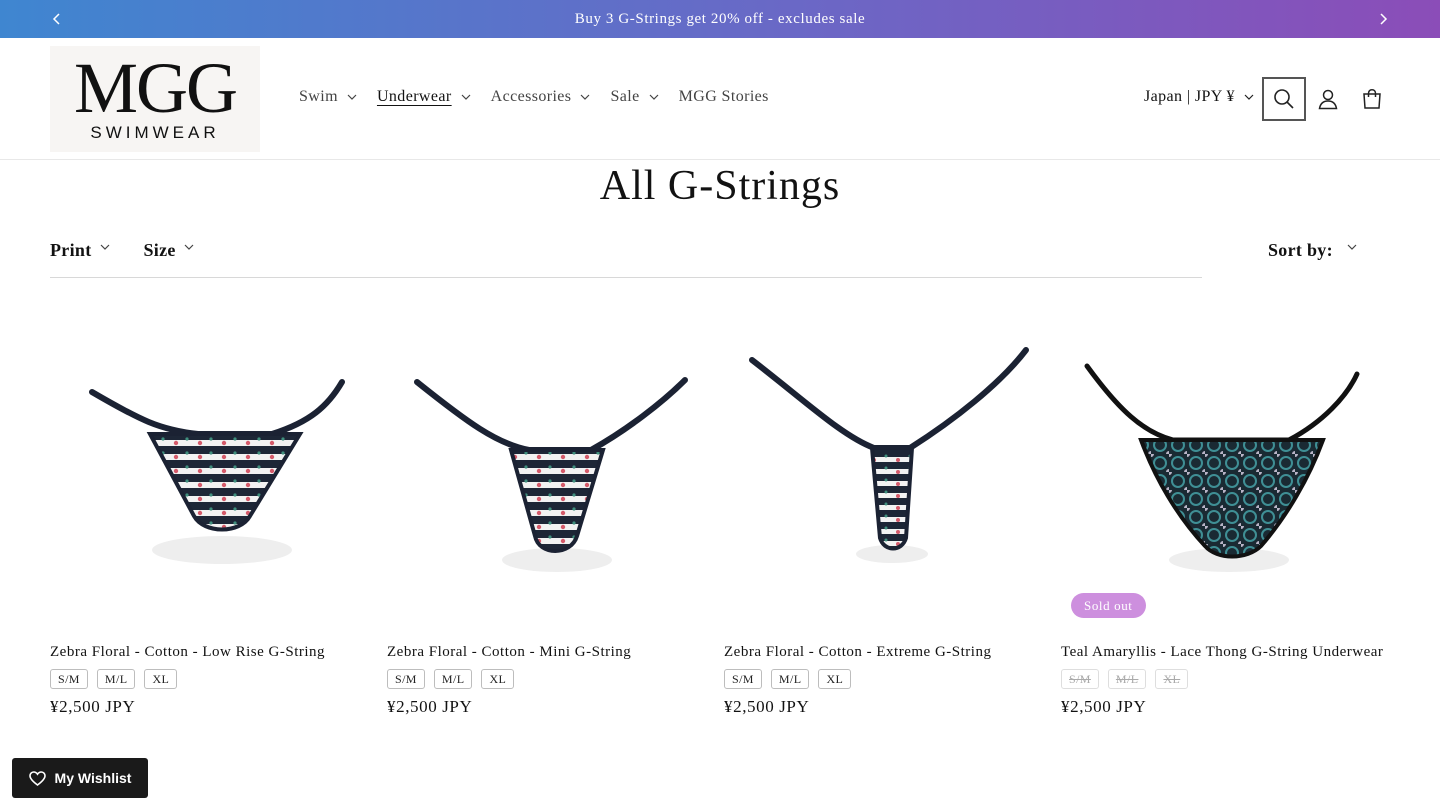 The height and width of the screenshot is (810, 1440). I want to click on product-title: Zebra Floral - Cotton - Extreme G-String, so click(857, 652).